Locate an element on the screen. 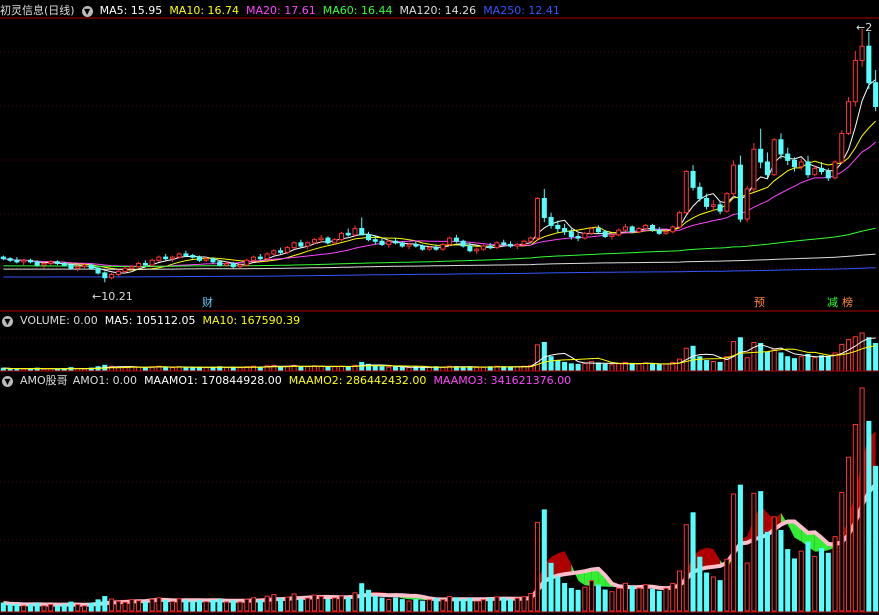 This screenshot has height=615, width=879. marker-list: 榜 is located at coordinates (847, 302).